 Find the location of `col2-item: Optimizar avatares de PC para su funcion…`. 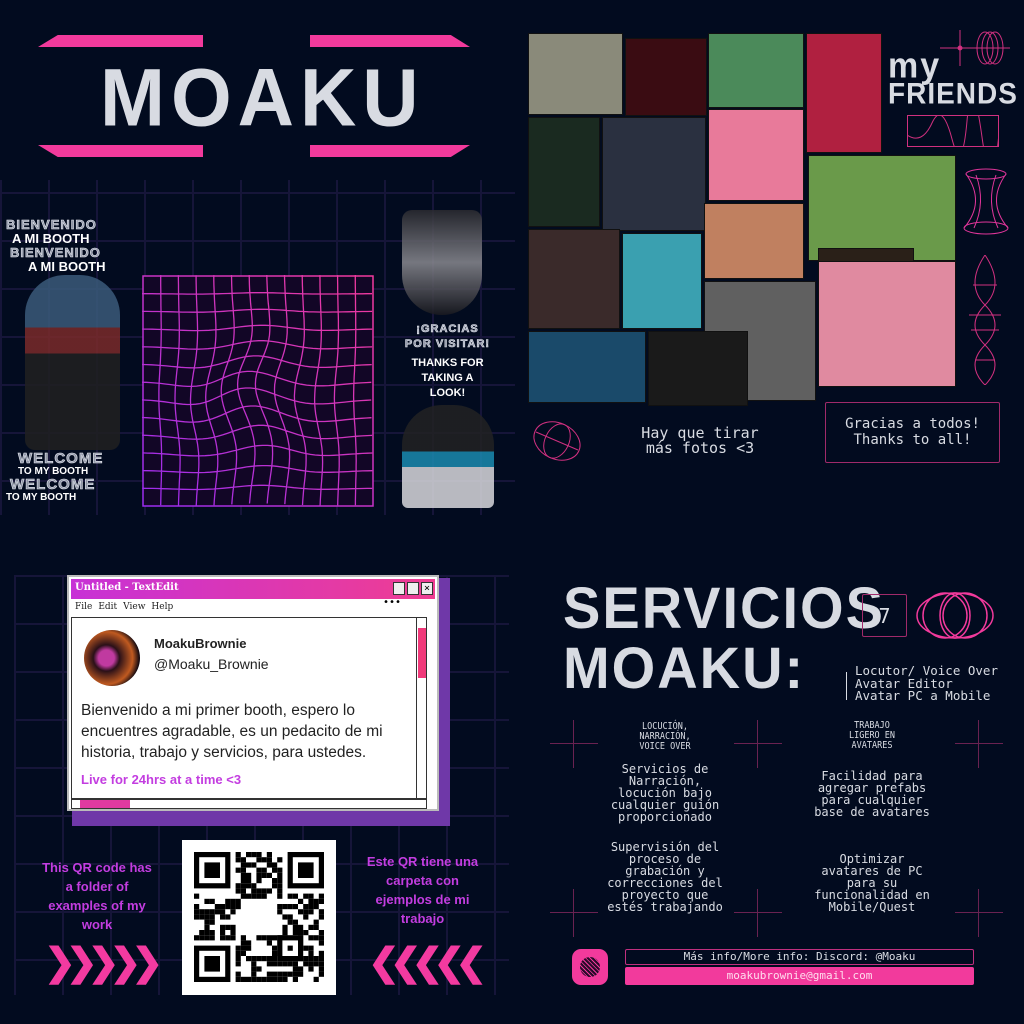

col2-item: Optimizar avatares de PC para su funcion… is located at coordinates (872, 883).